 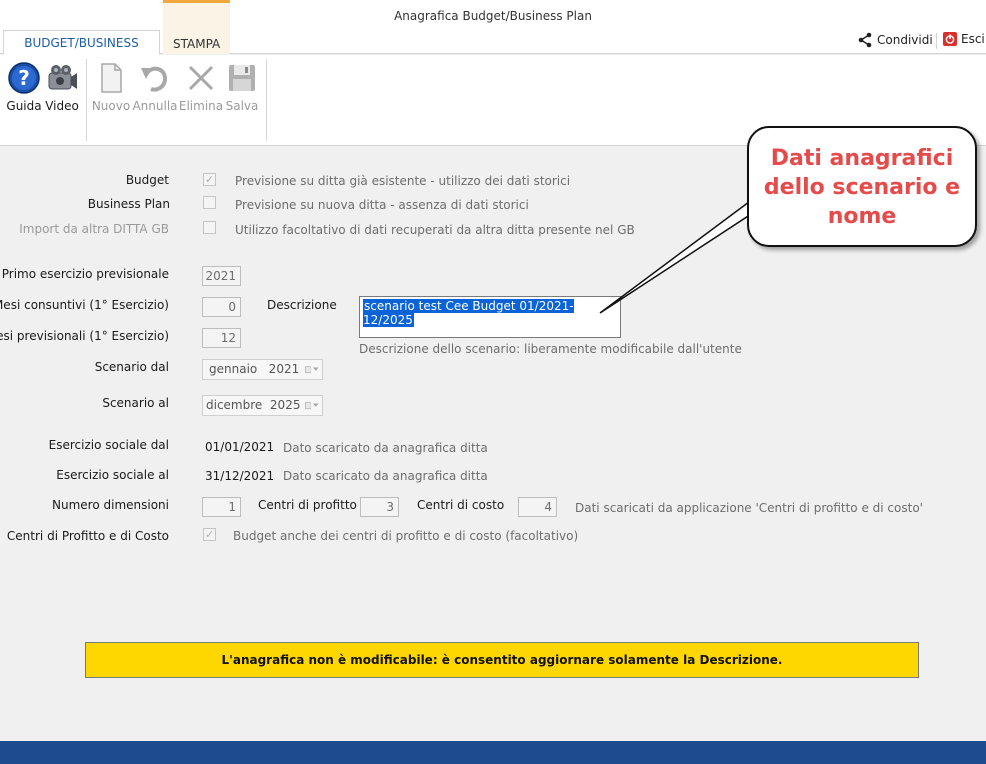 What do you see at coordinates (112, 475) in the screenshot?
I see `esercizio-al-label: Esercizio sociale al` at bounding box center [112, 475].